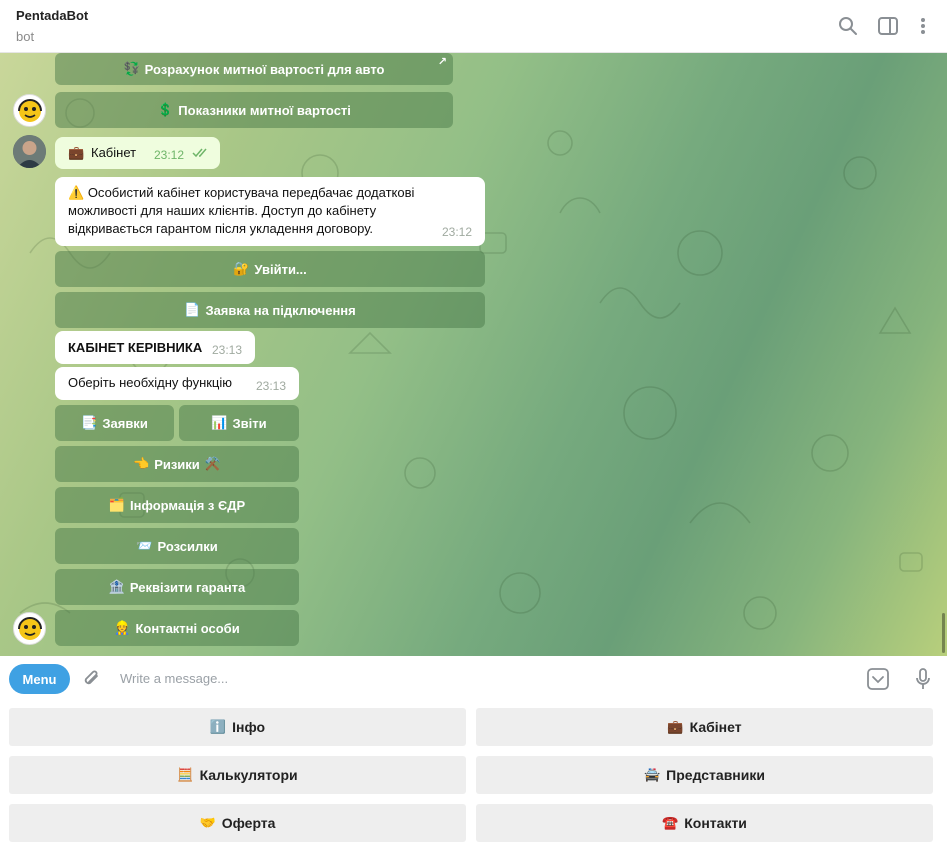  I want to click on edr-info-button: 🗂️ Інформація з ЄДР, so click(177, 505).